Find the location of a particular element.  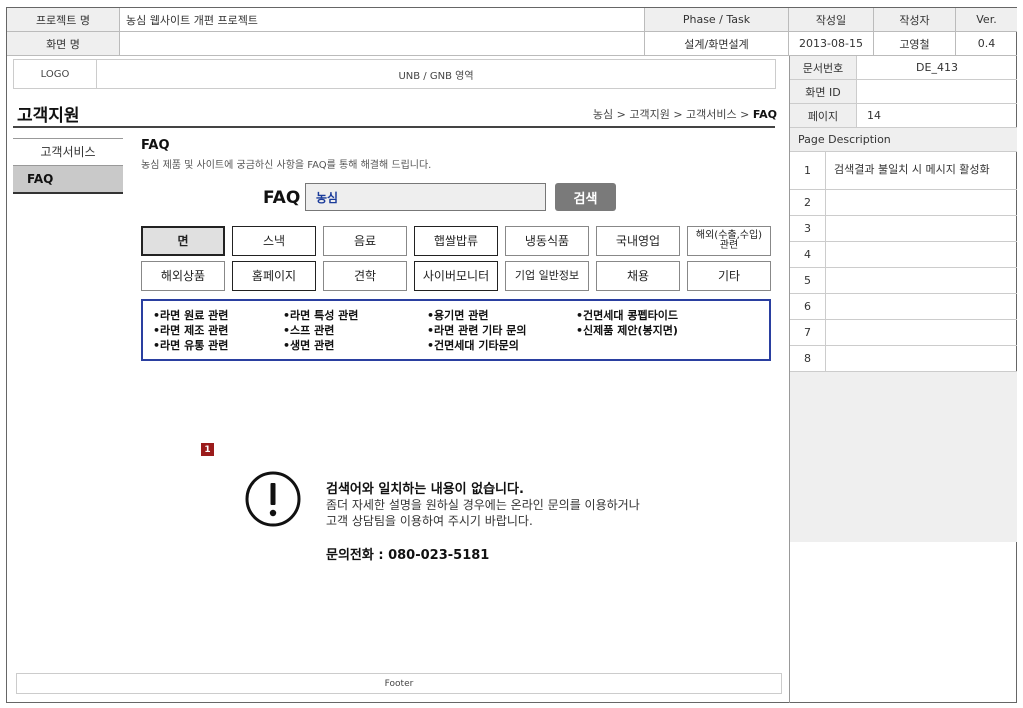

author-label: 작성자 is located at coordinates (915, 20).